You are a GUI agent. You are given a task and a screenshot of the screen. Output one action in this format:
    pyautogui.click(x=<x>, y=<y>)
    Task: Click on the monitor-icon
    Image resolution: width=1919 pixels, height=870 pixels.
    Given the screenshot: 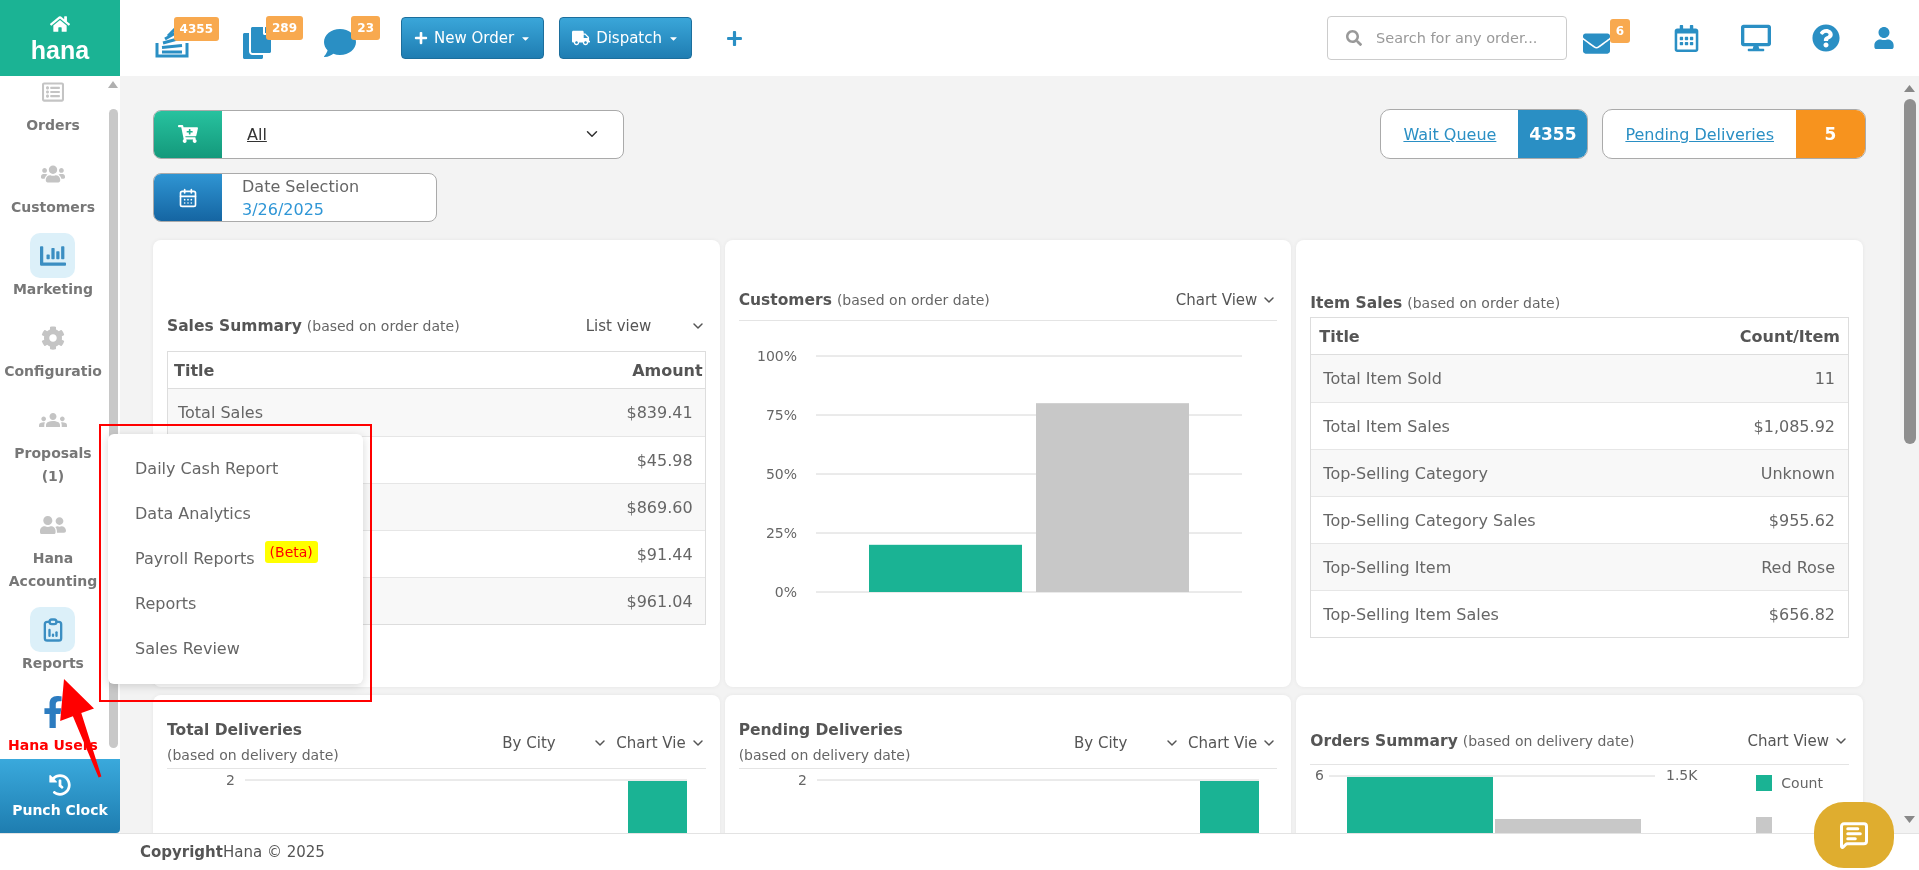 What is the action you would take?
    pyautogui.click(x=1756, y=38)
    